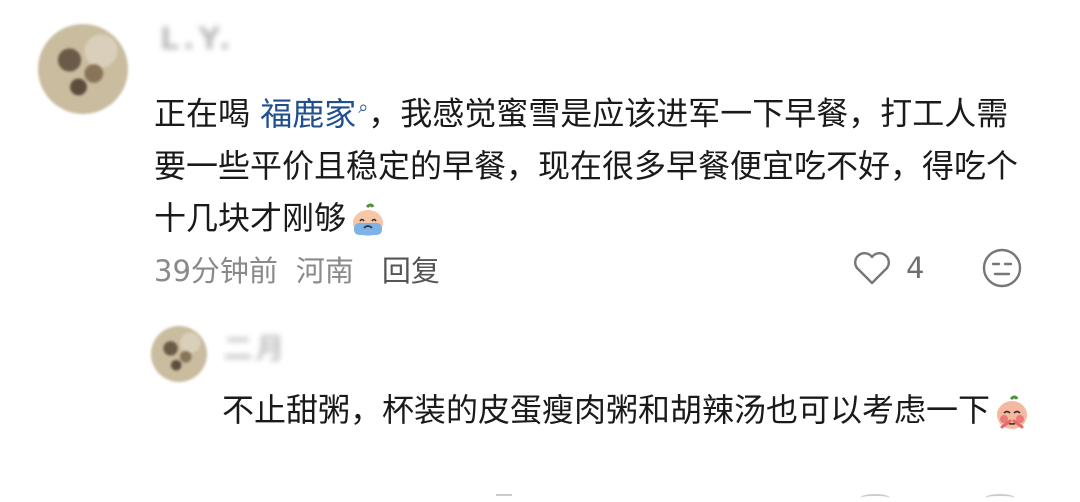 This screenshot has height=502, width=1080. Describe the element at coordinates (324, 271) in the screenshot. I see `comment-location: 河南` at that location.